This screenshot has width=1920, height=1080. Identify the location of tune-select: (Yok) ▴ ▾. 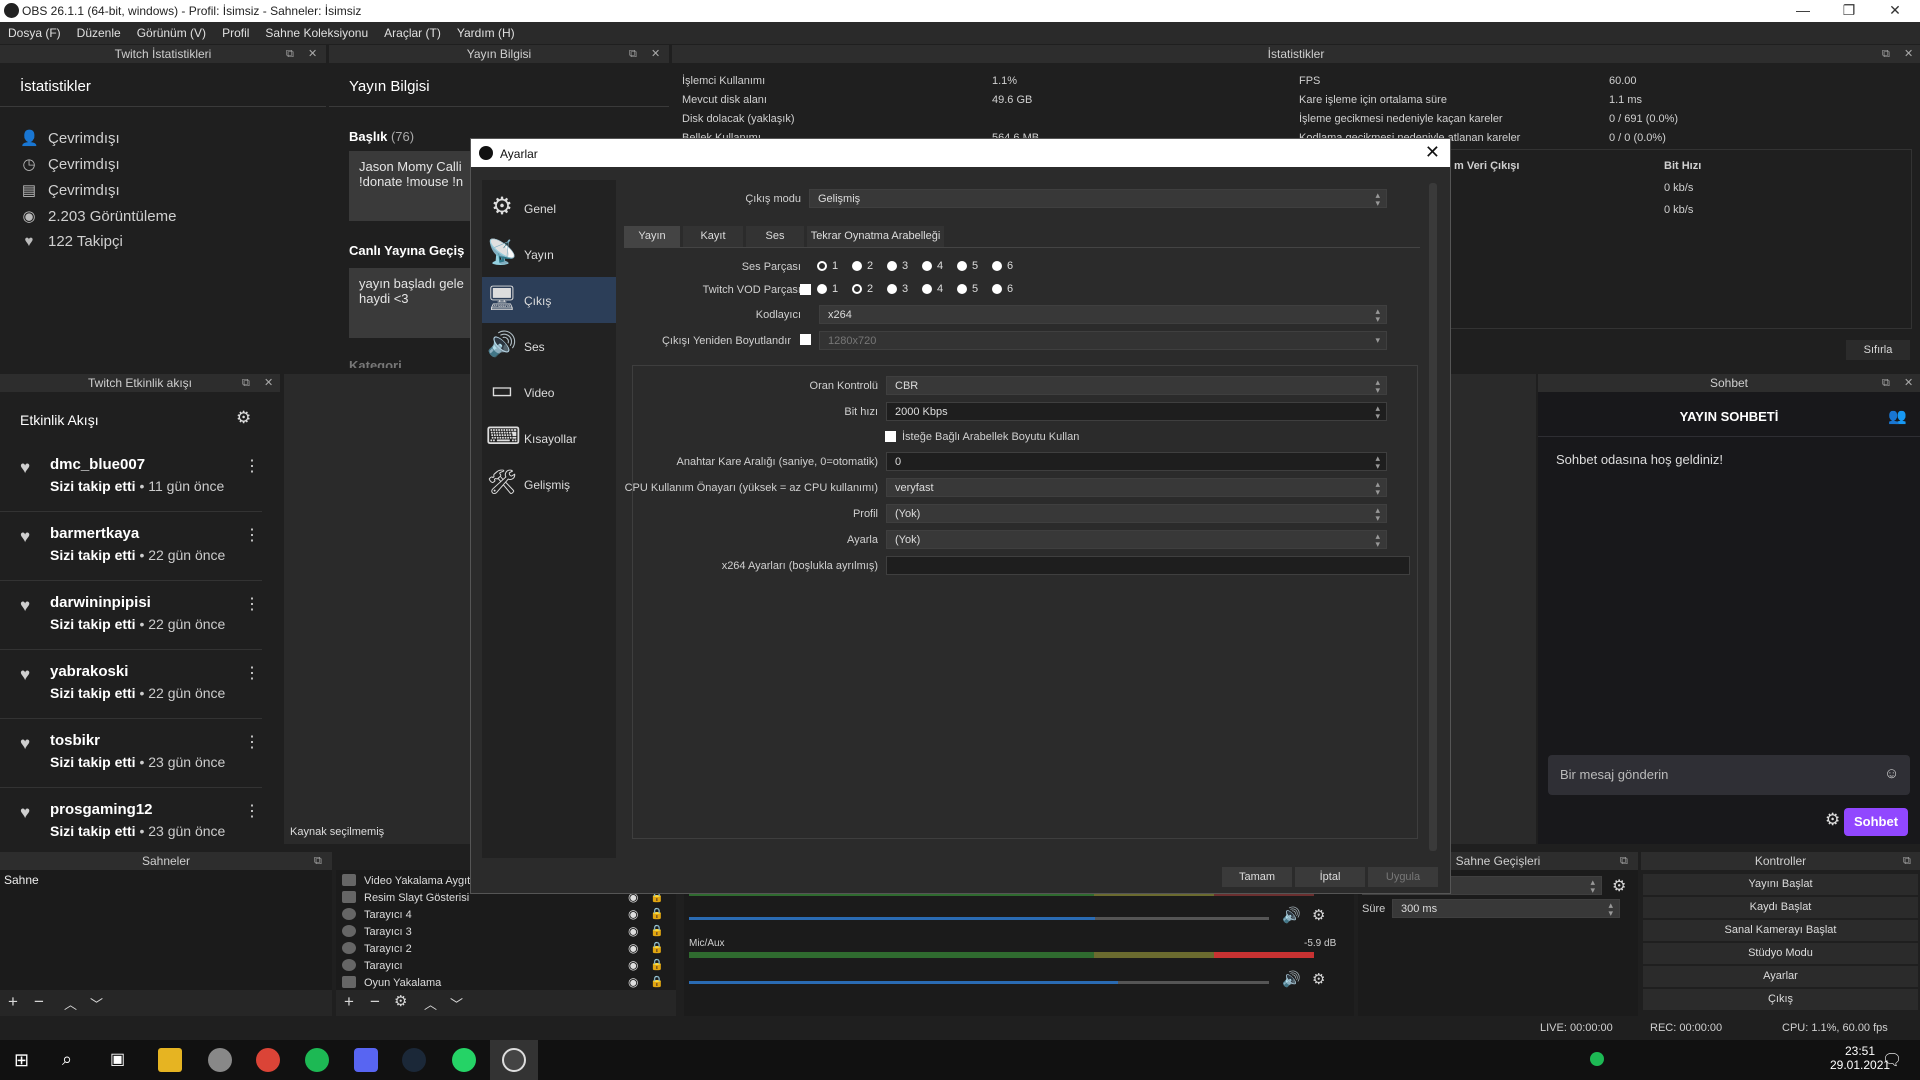
(1136, 539).